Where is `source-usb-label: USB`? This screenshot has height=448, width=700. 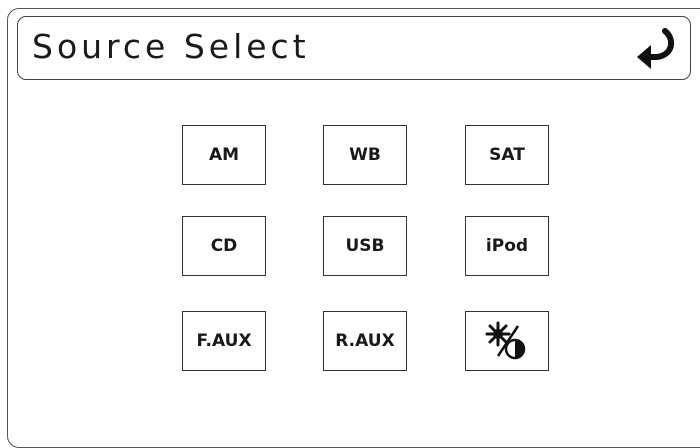
source-usb-label: USB is located at coordinates (365, 246).